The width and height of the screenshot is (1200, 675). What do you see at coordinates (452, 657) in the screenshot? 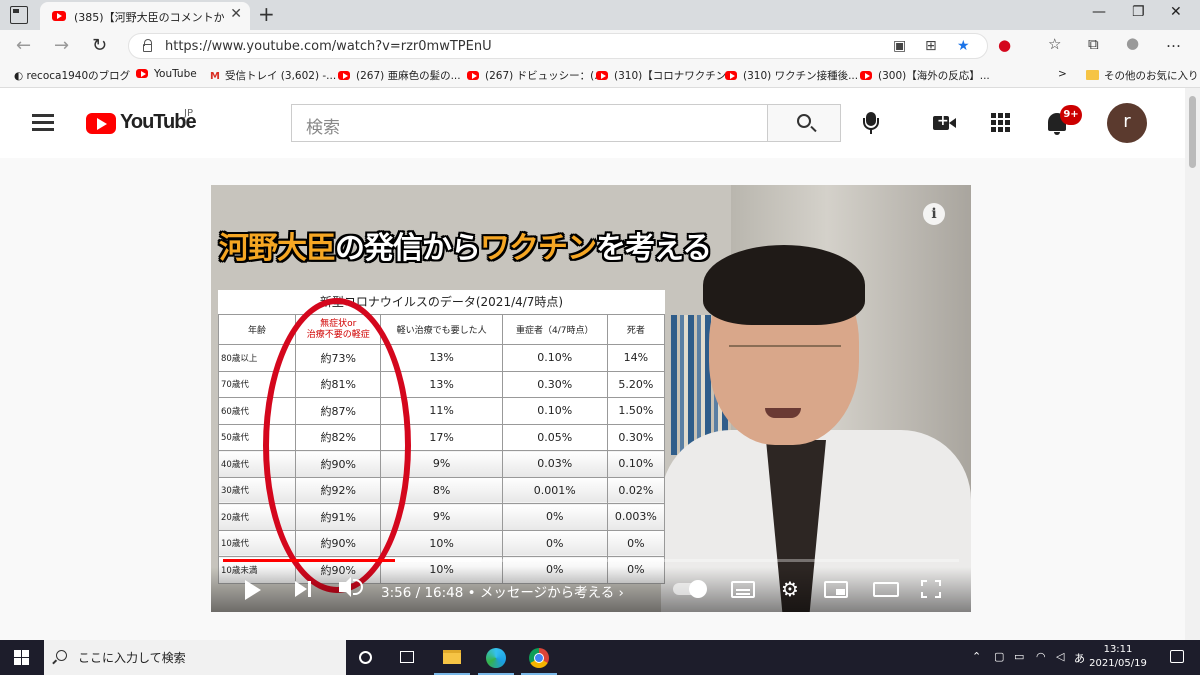
I see `file-explorer-icon` at bounding box center [452, 657].